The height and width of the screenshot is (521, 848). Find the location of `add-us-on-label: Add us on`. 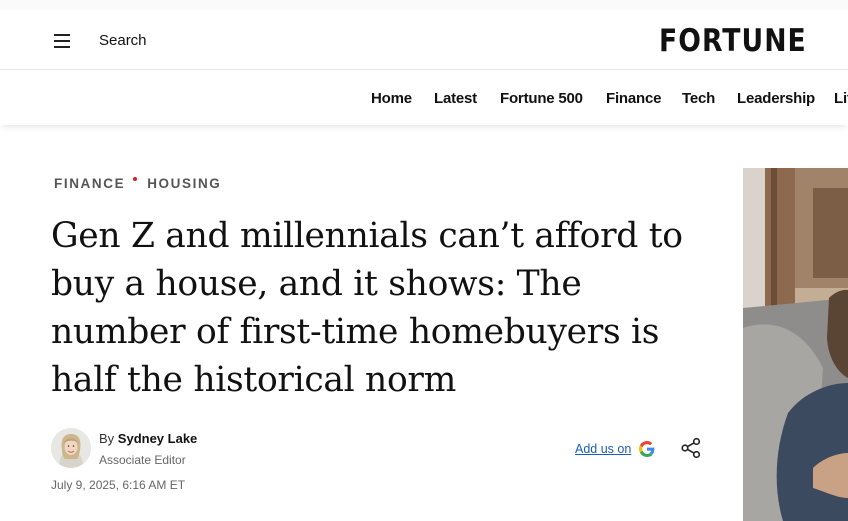

add-us-on-label: Add us on is located at coordinates (603, 449).